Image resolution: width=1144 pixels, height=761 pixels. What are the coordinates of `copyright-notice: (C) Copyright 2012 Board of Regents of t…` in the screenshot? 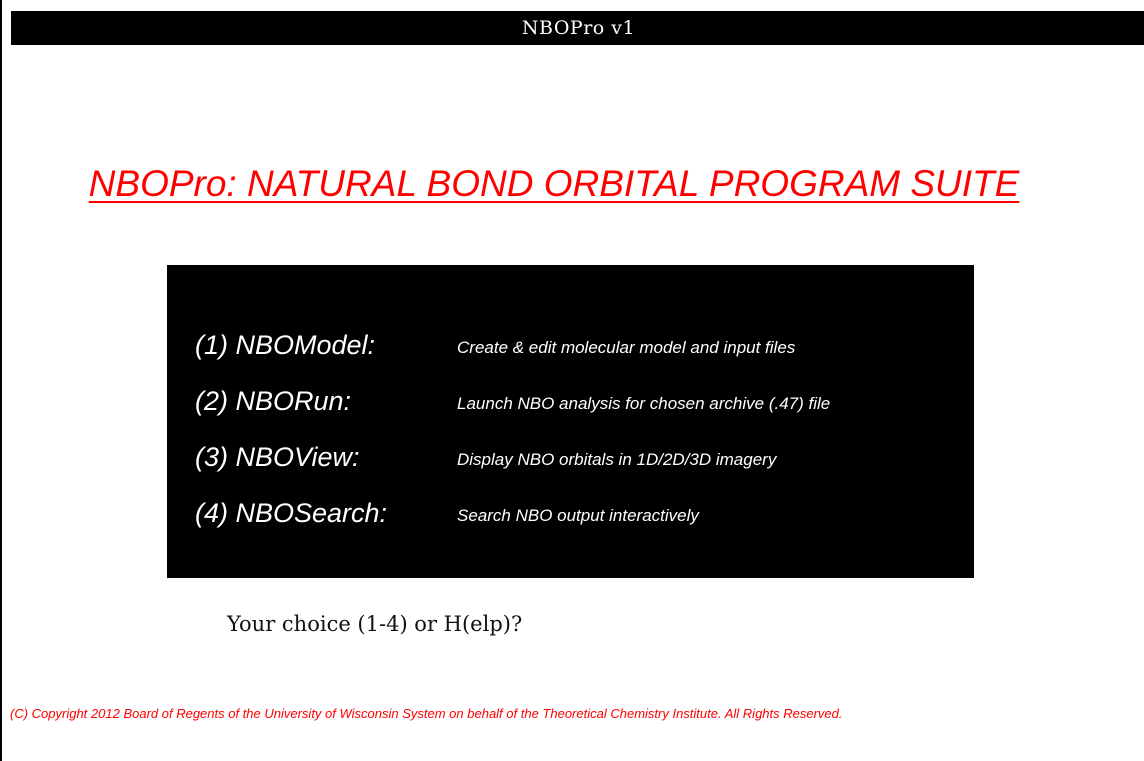 It's located at (426, 713).